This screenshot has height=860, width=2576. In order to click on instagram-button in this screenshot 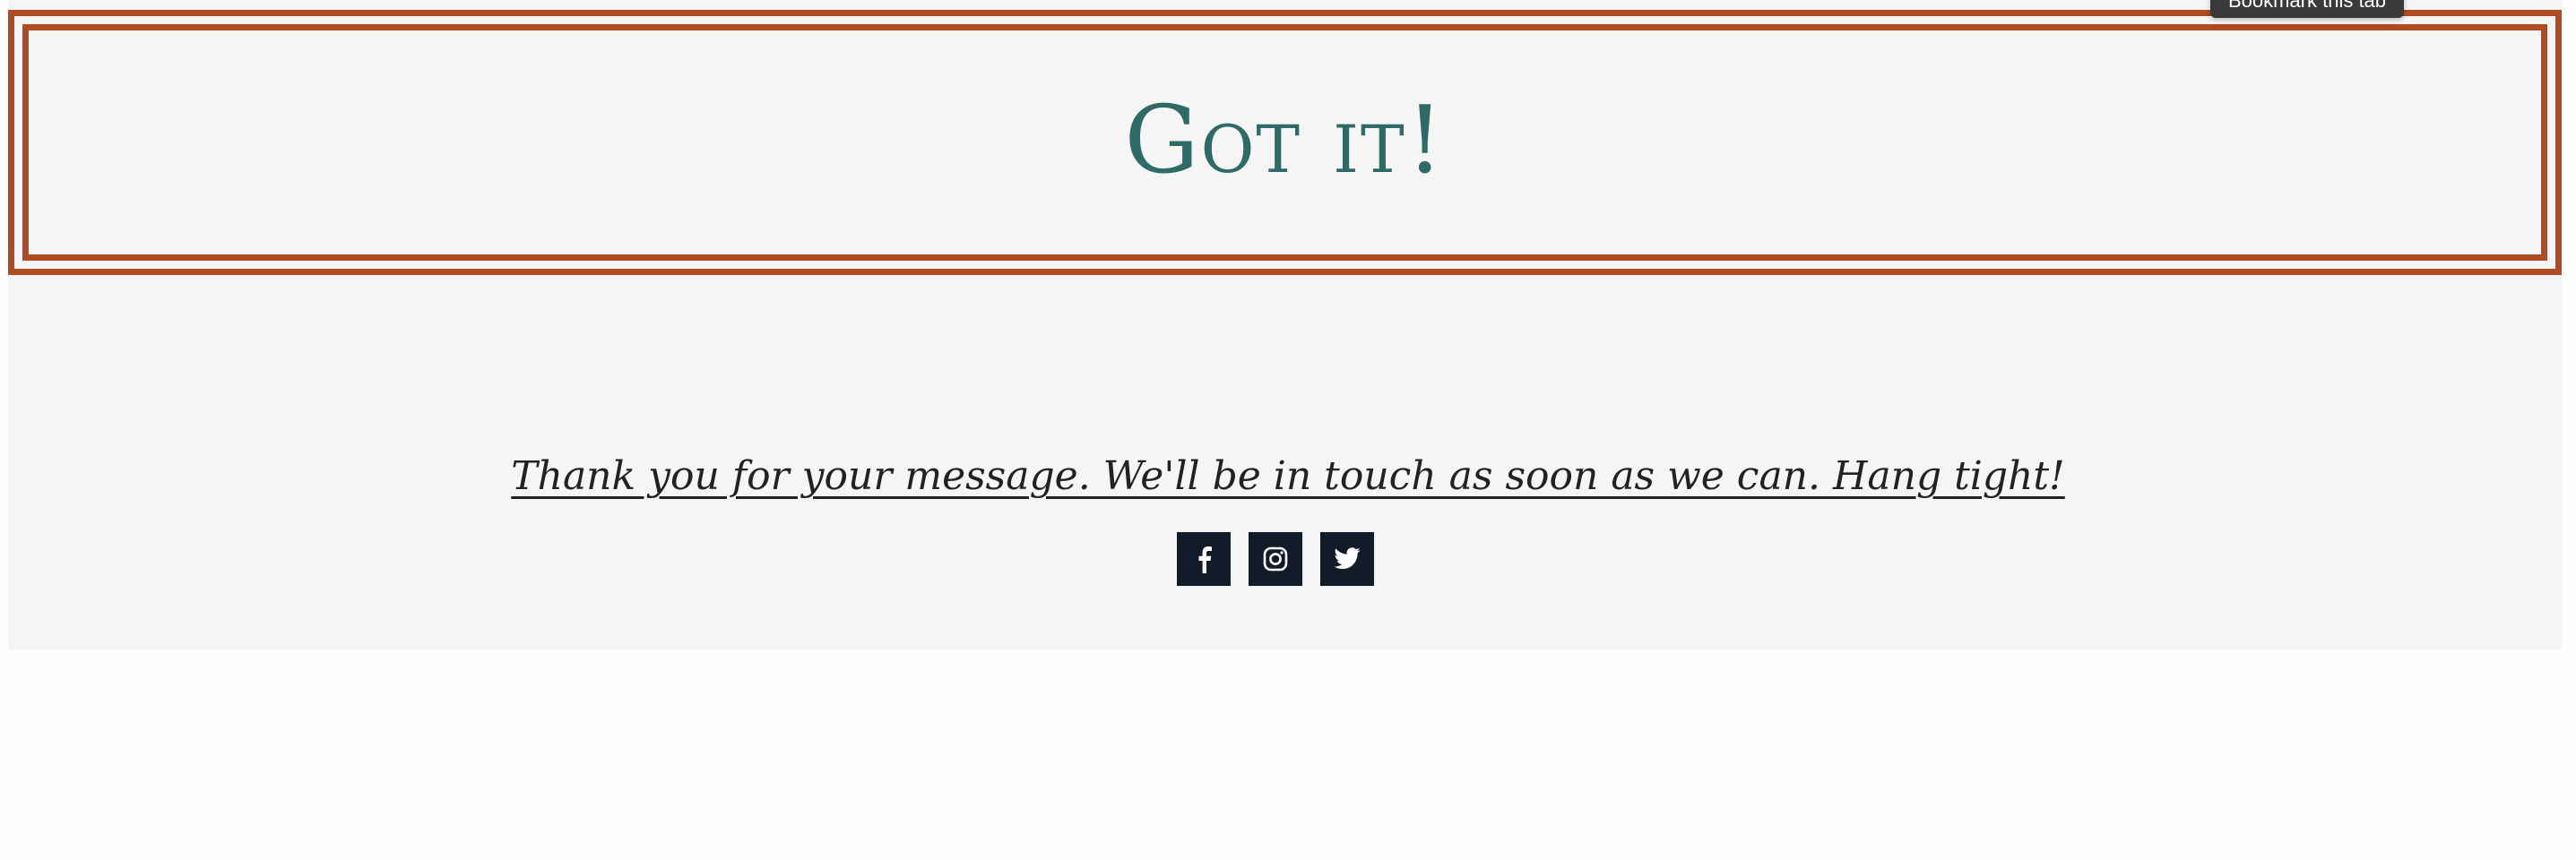, I will do `click(1275, 559)`.